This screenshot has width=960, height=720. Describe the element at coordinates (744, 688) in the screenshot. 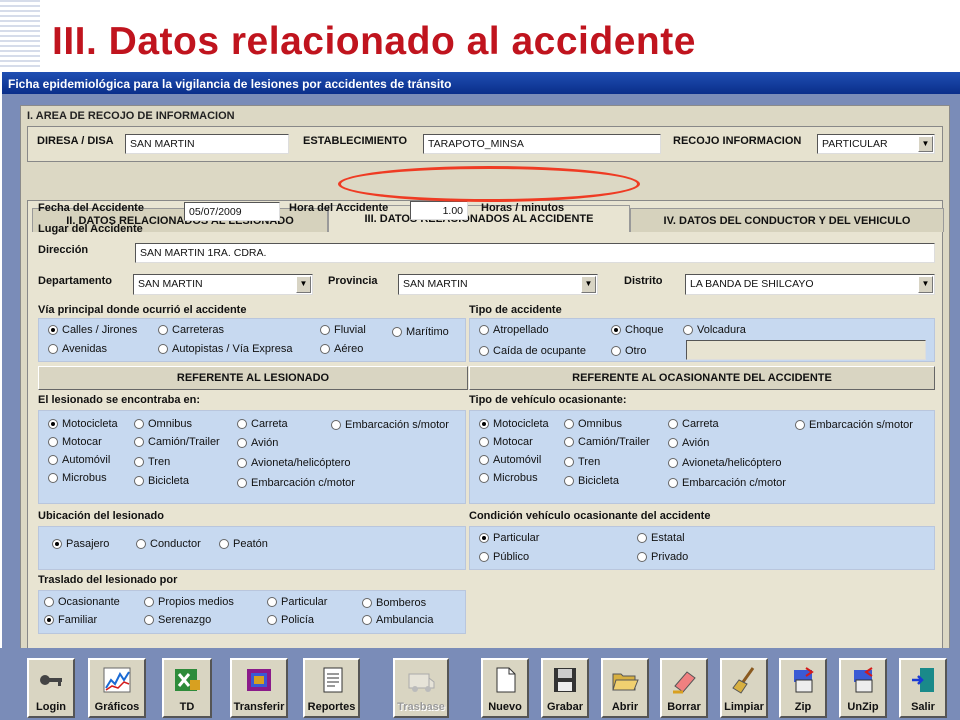

I see `limpiar-button: Limpiar` at that location.